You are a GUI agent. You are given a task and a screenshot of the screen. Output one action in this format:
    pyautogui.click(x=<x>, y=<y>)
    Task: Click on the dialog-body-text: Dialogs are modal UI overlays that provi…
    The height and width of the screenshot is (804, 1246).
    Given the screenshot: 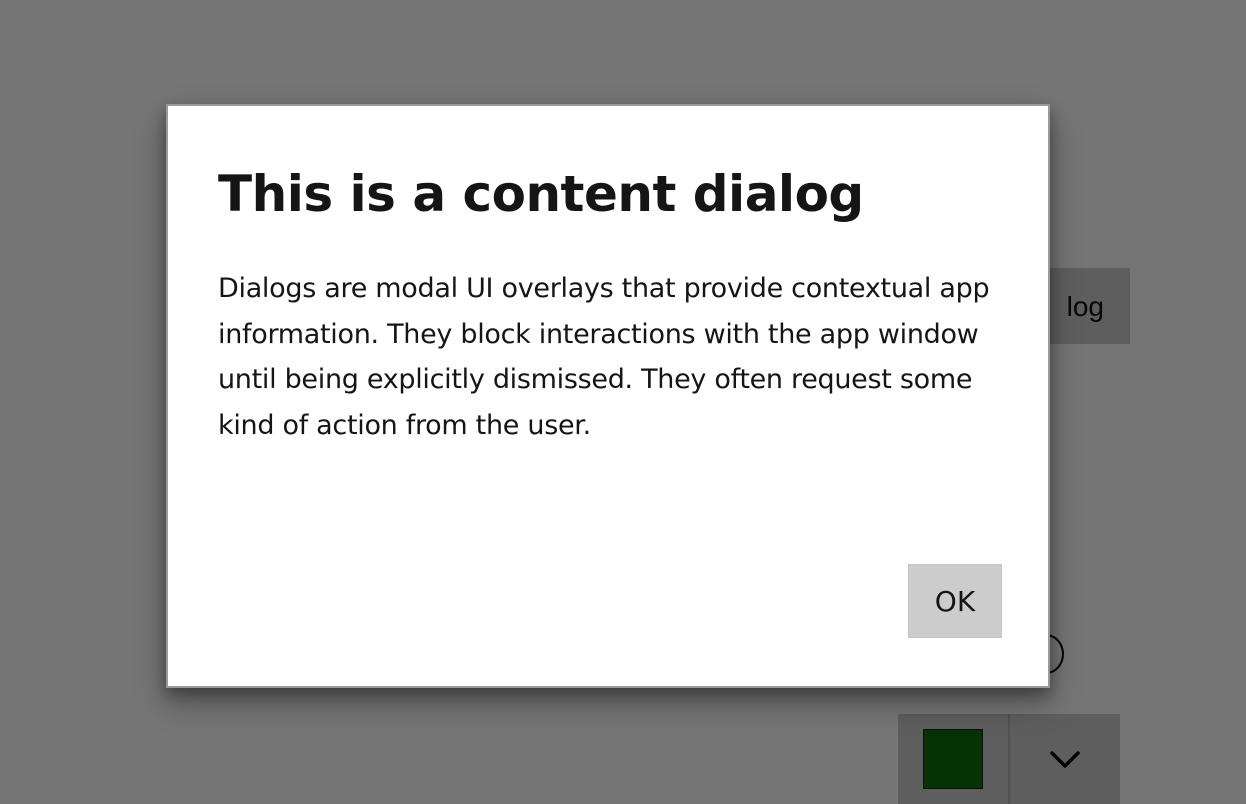 What is the action you would take?
    pyautogui.click(x=604, y=357)
    